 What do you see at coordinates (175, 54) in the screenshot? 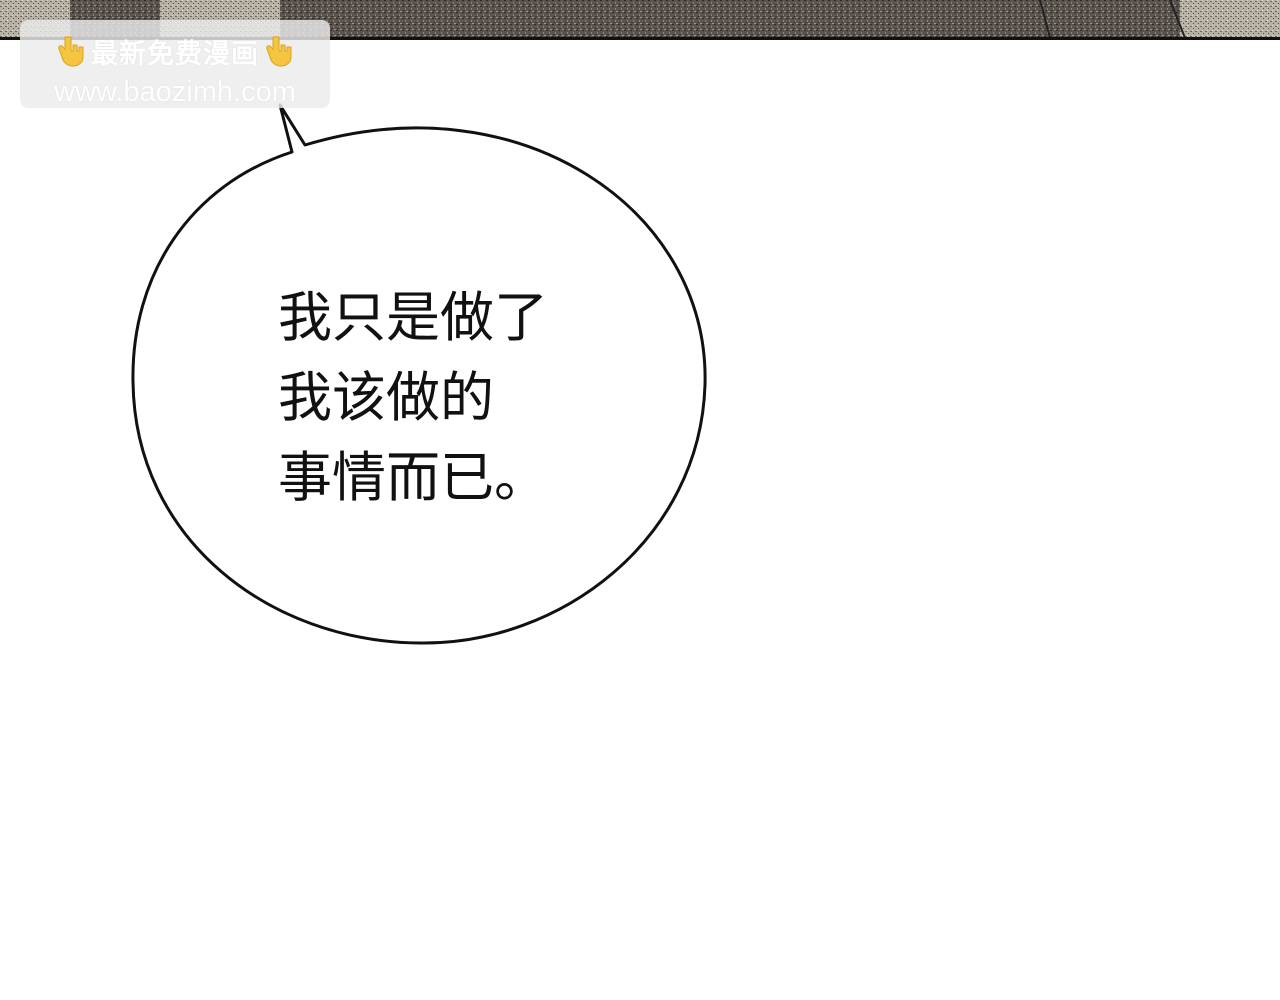
I see `watermark-title: 最新免费漫画` at bounding box center [175, 54].